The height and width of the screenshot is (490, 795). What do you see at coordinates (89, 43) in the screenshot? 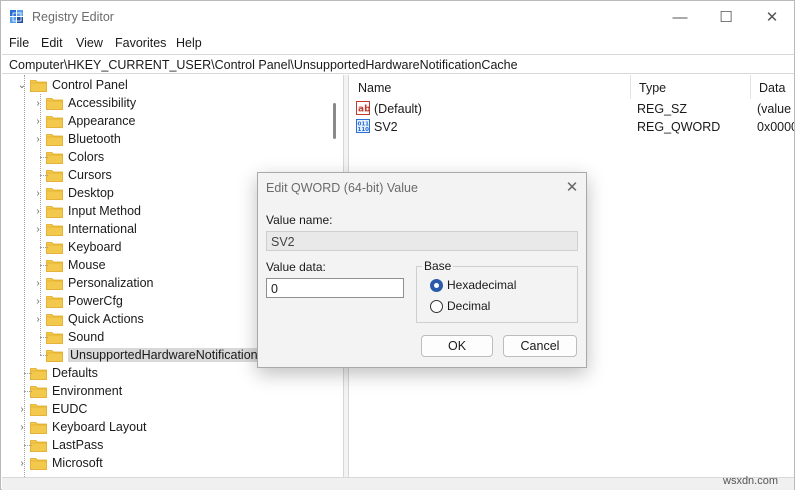
I see `menu-view: View` at bounding box center [89, 43].